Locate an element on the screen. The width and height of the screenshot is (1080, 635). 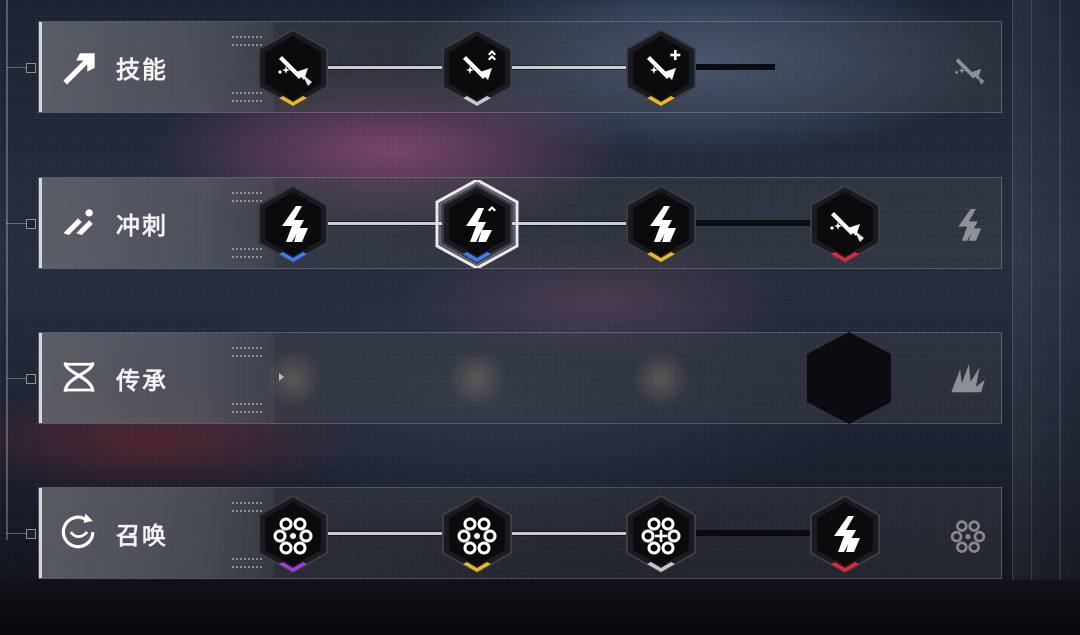
bottom-bar is located at coordinates (540, 607).